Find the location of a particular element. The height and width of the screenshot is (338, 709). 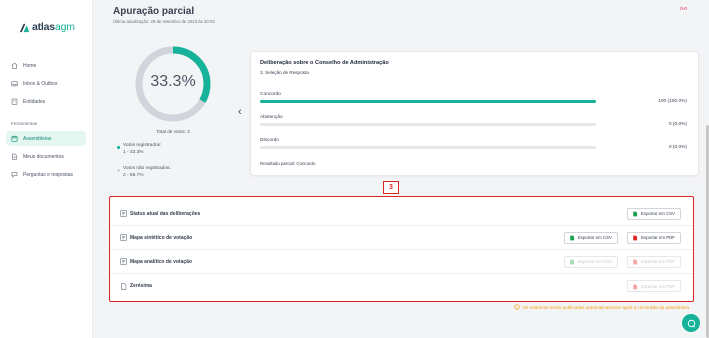

sidebar-item-label: Home is located at coordinates (30, 65).